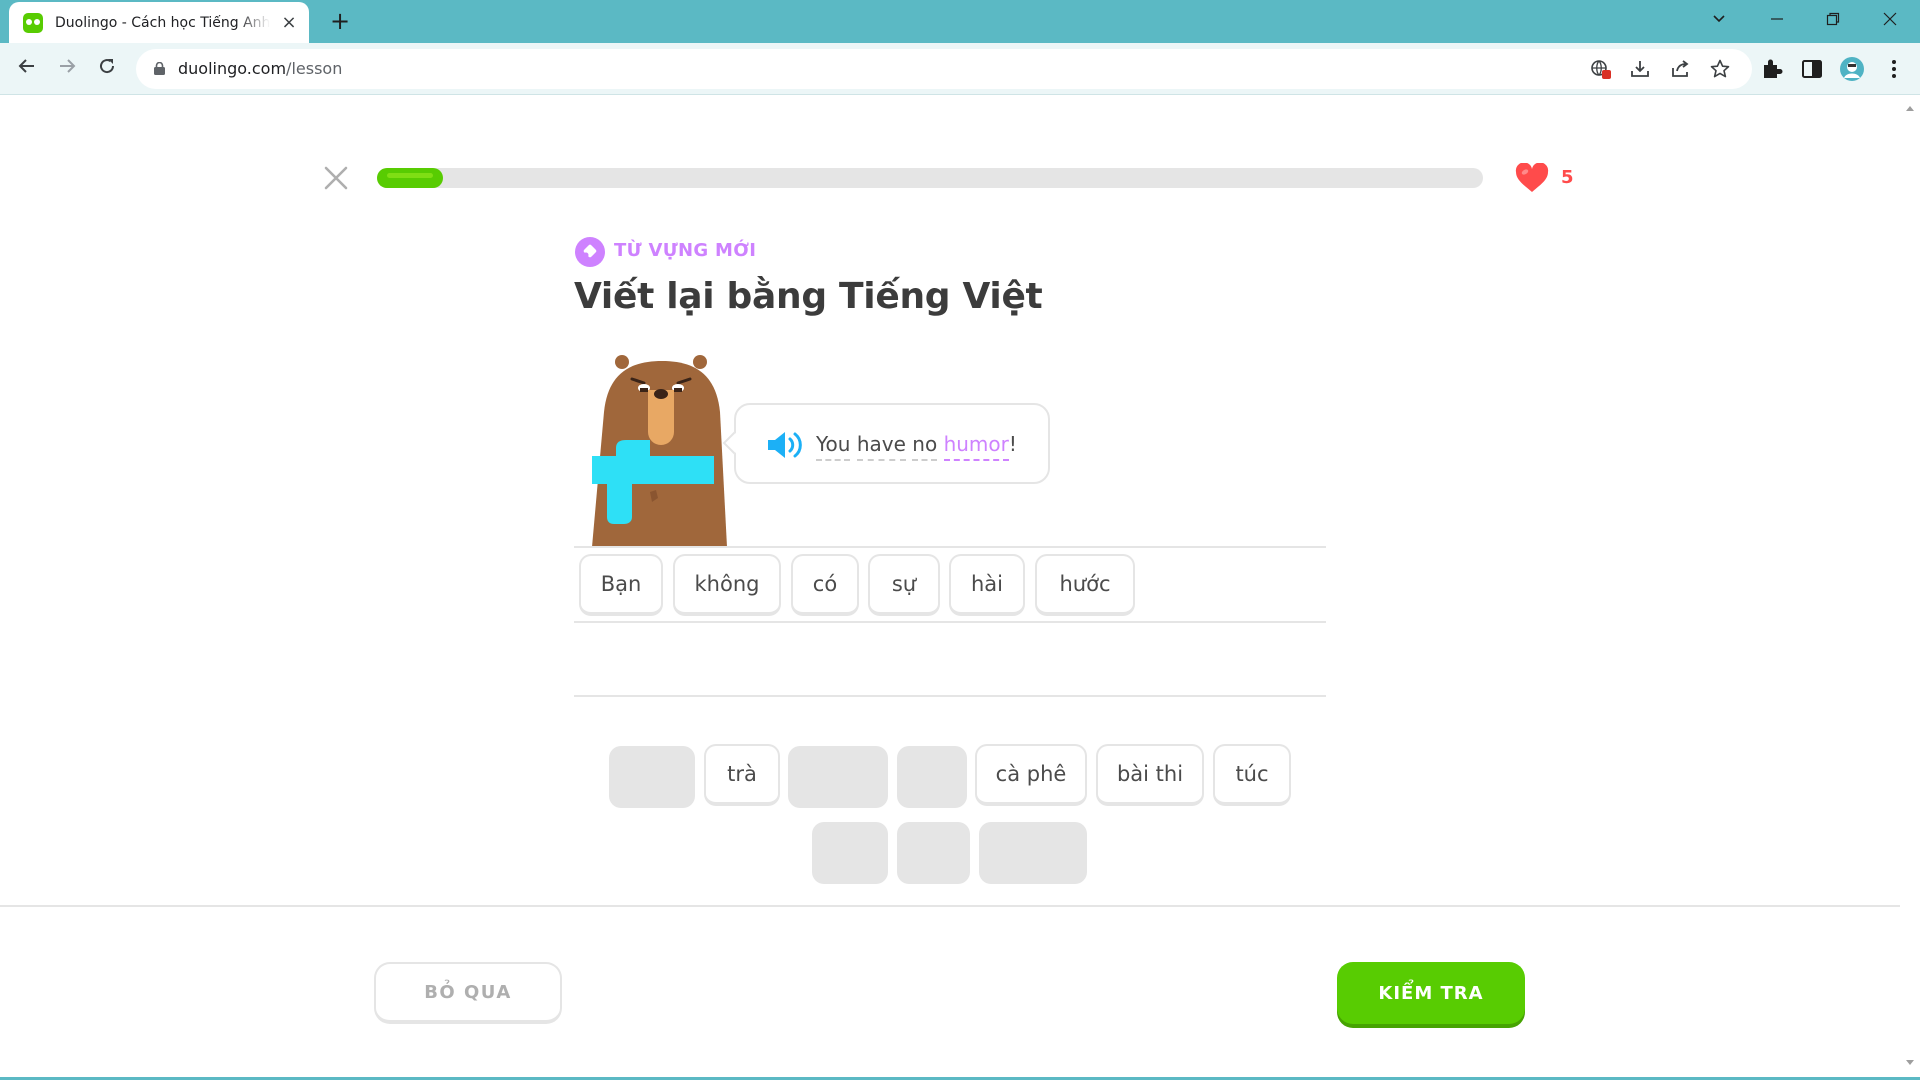  What do you see at coordinates (1150, 775) in the screenshot?
I see `word-bank-chip: bài thi` at bounding box center [1150, 775].